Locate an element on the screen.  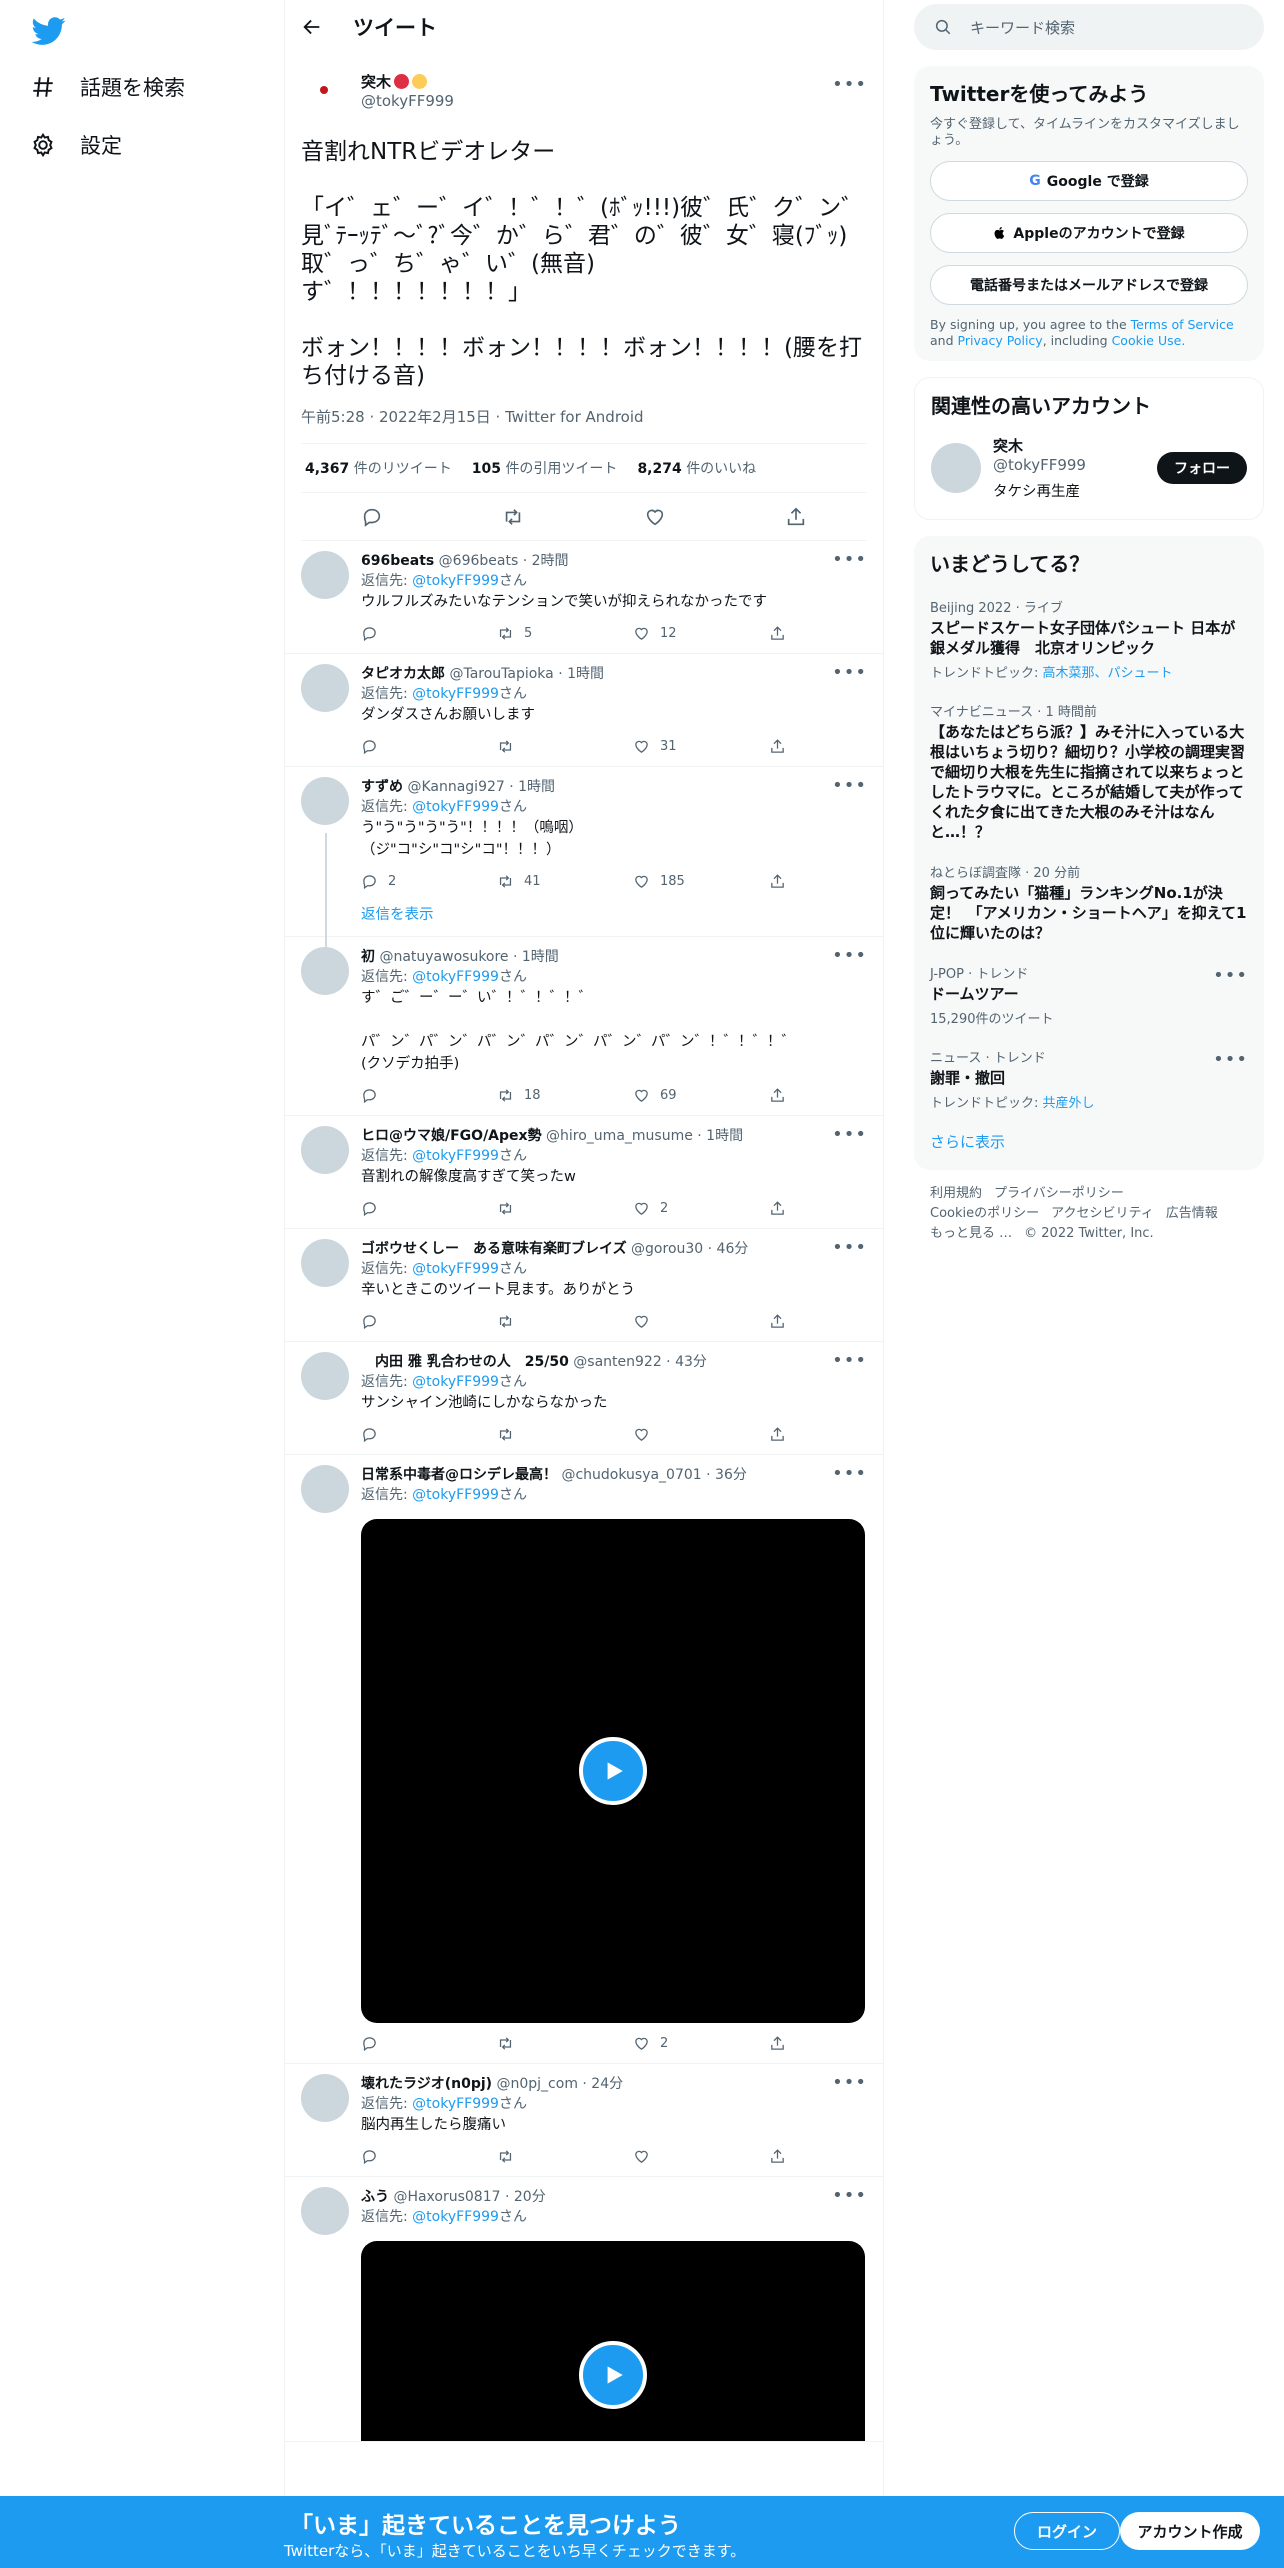
cookie-link: Cookie Use. is located at coordinates (1149, 340).